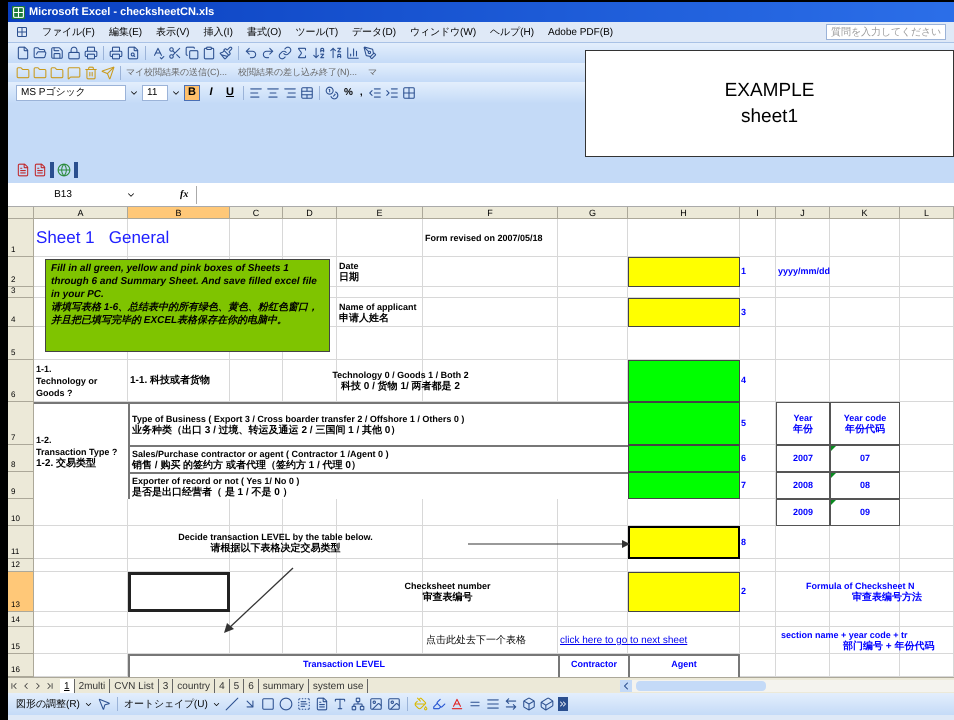 The image size is (954, 720). What do you see at coordinates (68, 32) in the screenshot?
I see `menu-item: ファイル(F)` at bounding box center [68, 32].